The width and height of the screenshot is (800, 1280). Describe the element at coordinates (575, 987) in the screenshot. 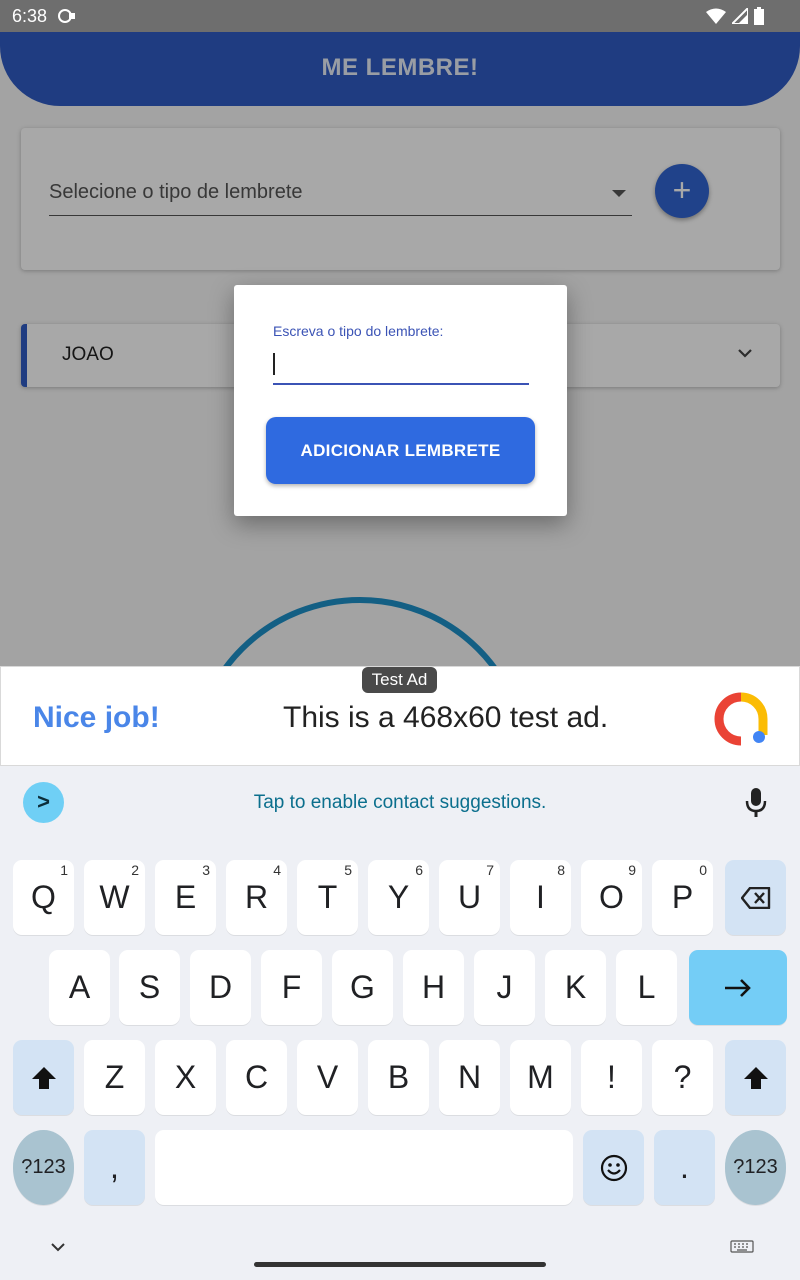

I see `key-k: K` at that location.